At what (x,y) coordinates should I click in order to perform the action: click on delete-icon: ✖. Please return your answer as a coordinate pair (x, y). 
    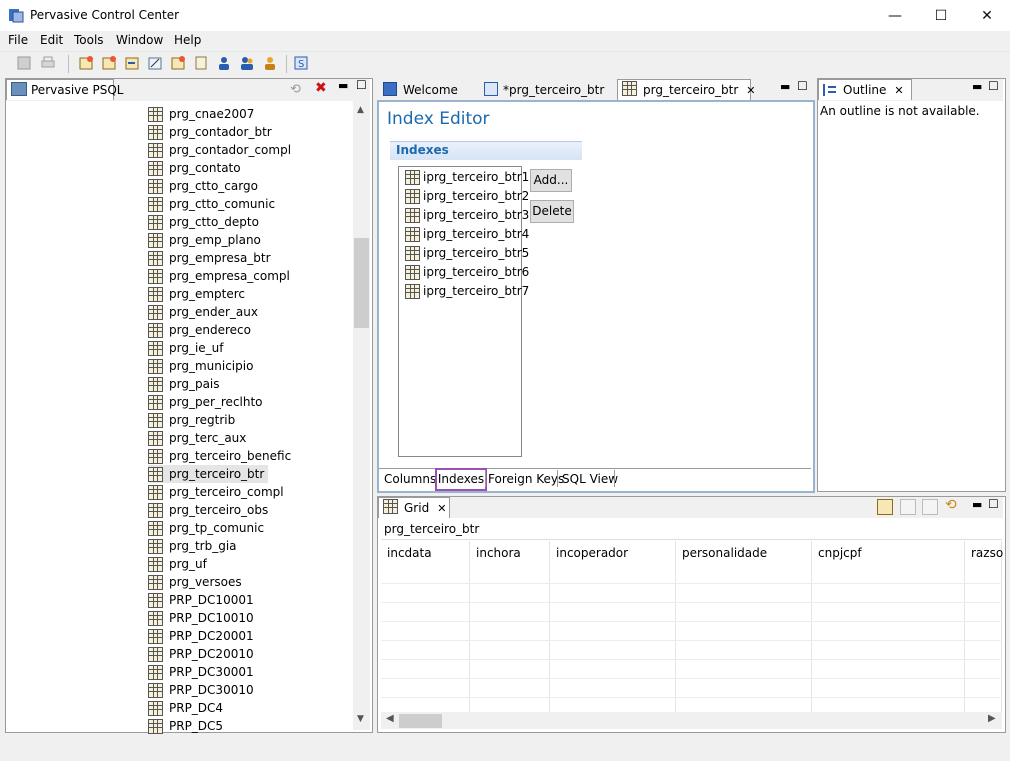
    Looking at the image, I should click on (321, 88).